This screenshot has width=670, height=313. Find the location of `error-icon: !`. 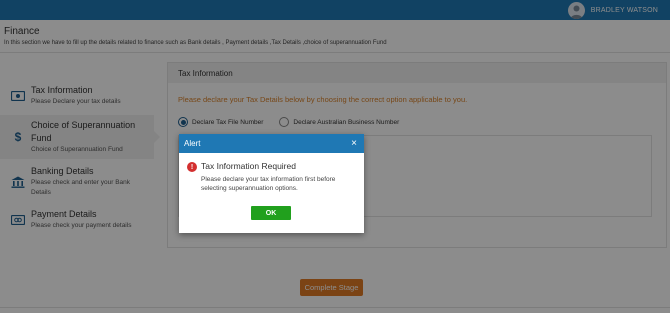

error-icon: ! is located at coordinates (192, 167).